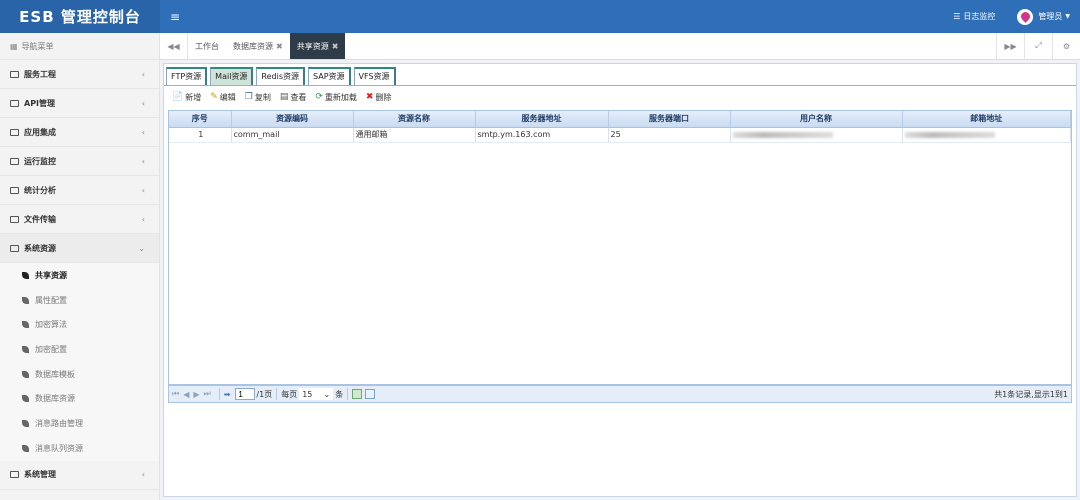 The height and width of the screenshot is (500, 1080). What do you see at coordinates (79, 190) in the screenshot?
I see `sidebar-item-statistics: 统计分析 ‹` at bounding box center [79, 190].